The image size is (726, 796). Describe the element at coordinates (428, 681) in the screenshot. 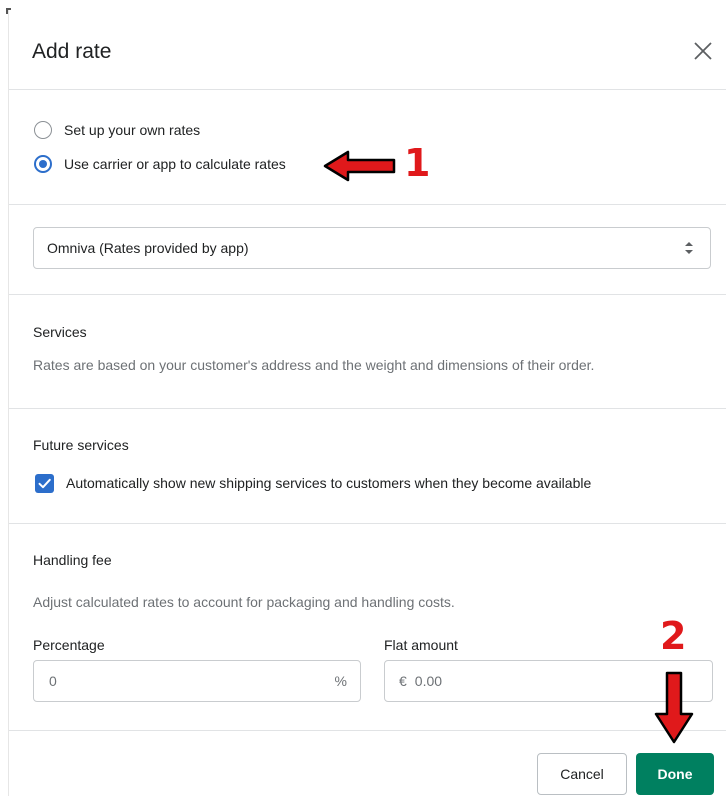

I see `flat-amount-placeholder: 0.00` at that location.